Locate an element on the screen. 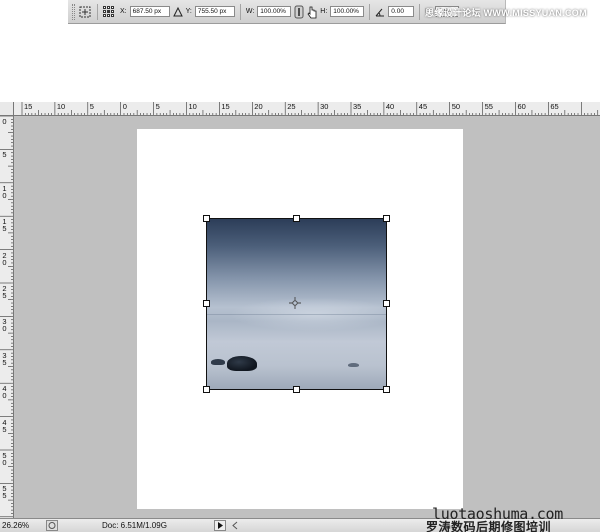 The image size is (600, 532). reference-point-locator is located at coordinates (110, 12).